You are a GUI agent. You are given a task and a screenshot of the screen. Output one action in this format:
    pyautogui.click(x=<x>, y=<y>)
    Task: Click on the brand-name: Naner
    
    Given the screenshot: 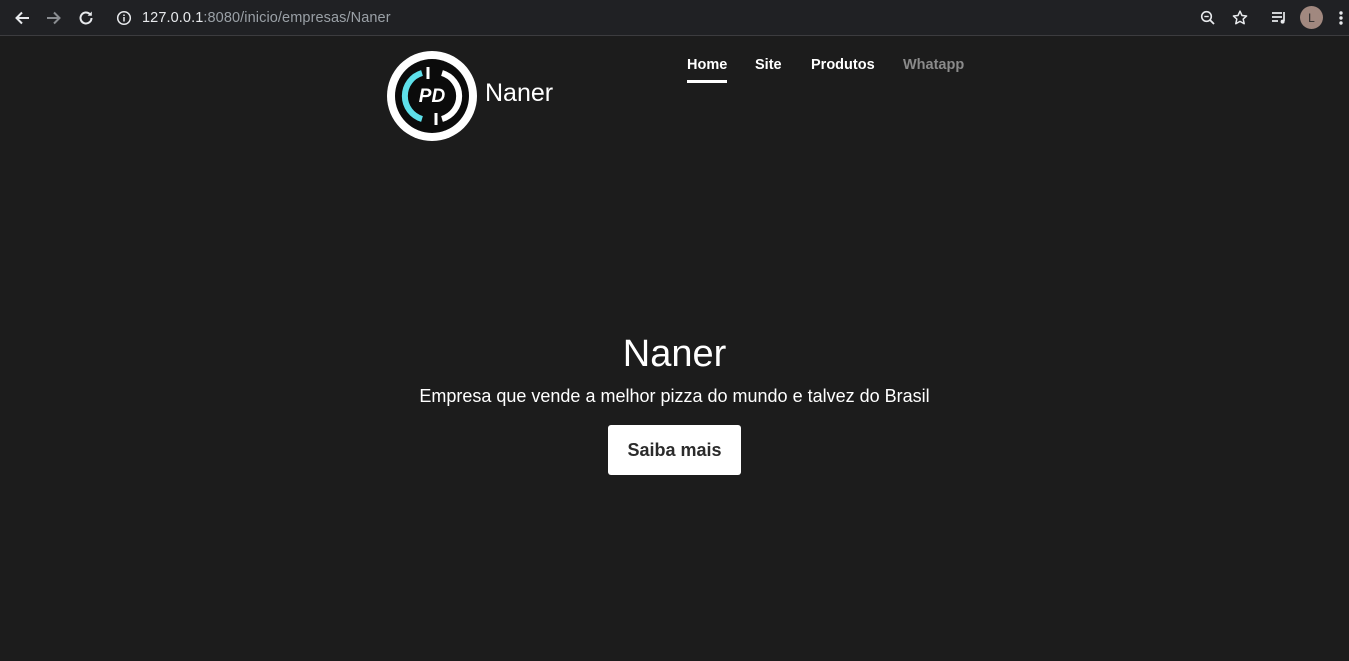 What is the action you would take?
    pyautogui.click(x=519, y=93)
    